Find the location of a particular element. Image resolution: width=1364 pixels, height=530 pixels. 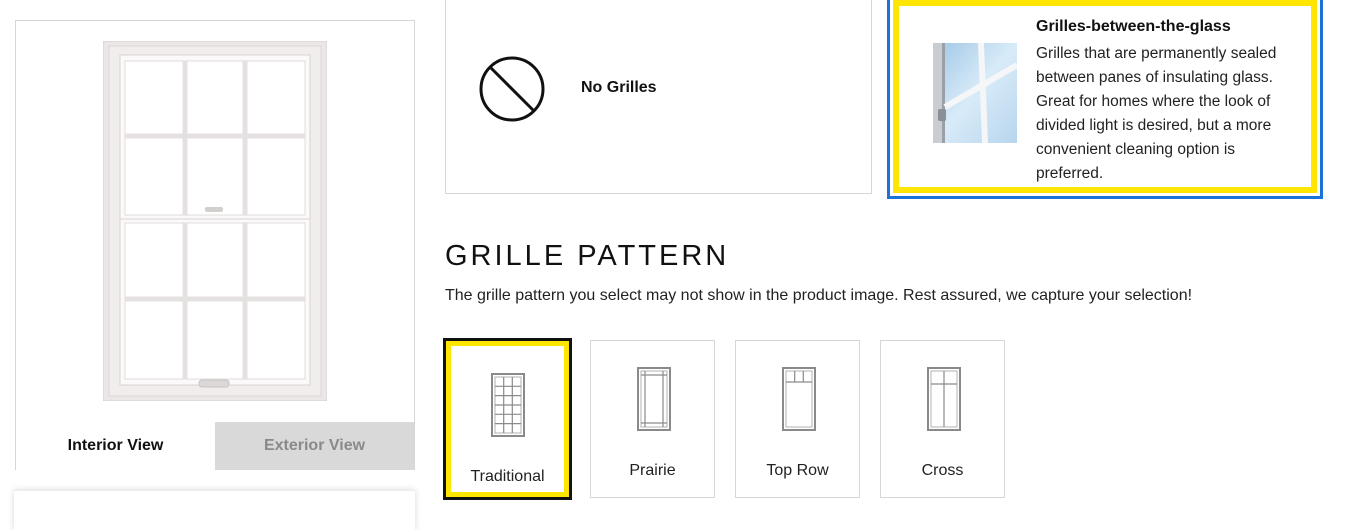

pattern-option-cross: Cross is located at coordinates (942, 419).